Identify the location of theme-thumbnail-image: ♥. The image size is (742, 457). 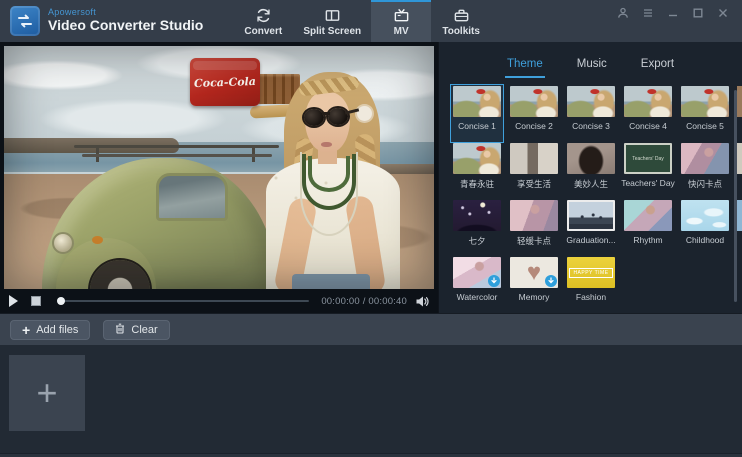
(534, 272).